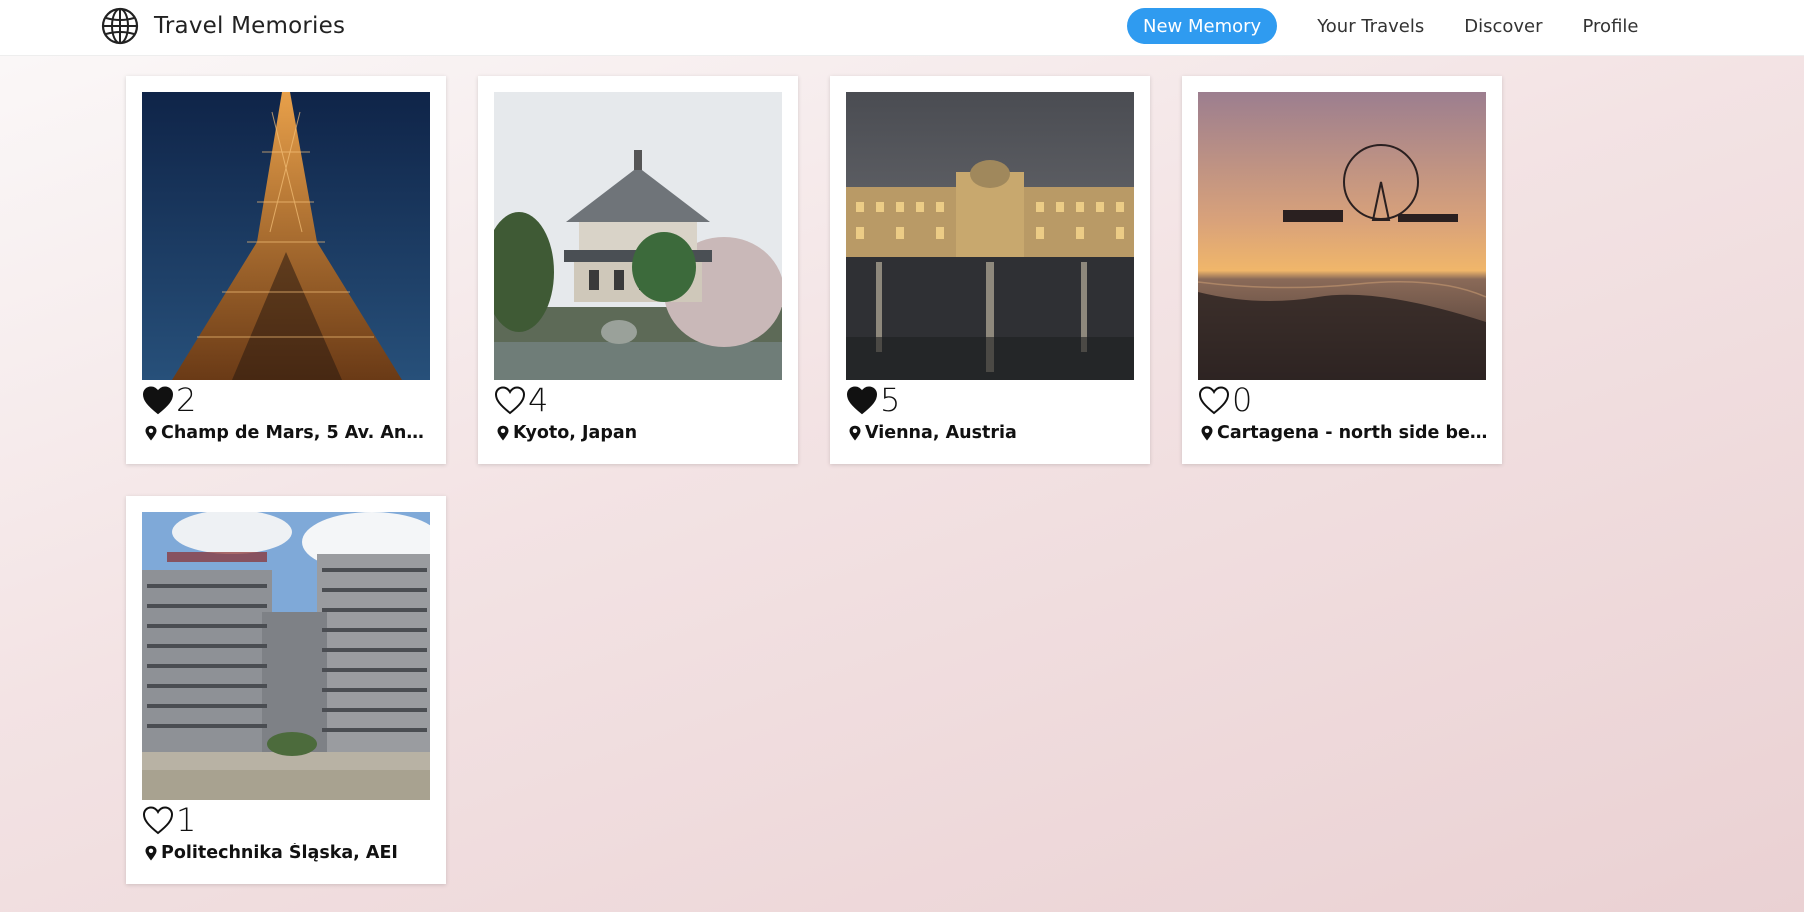  I want to click on office-building-photo, so click(286, 656).